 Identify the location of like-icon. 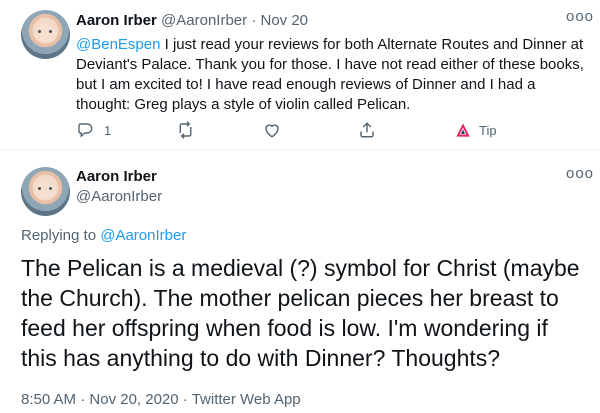
(272, 130).